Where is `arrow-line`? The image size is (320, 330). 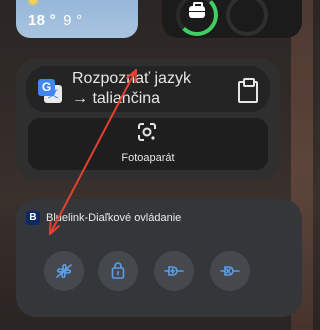 arrow-line is located at coordinates (93, 152).